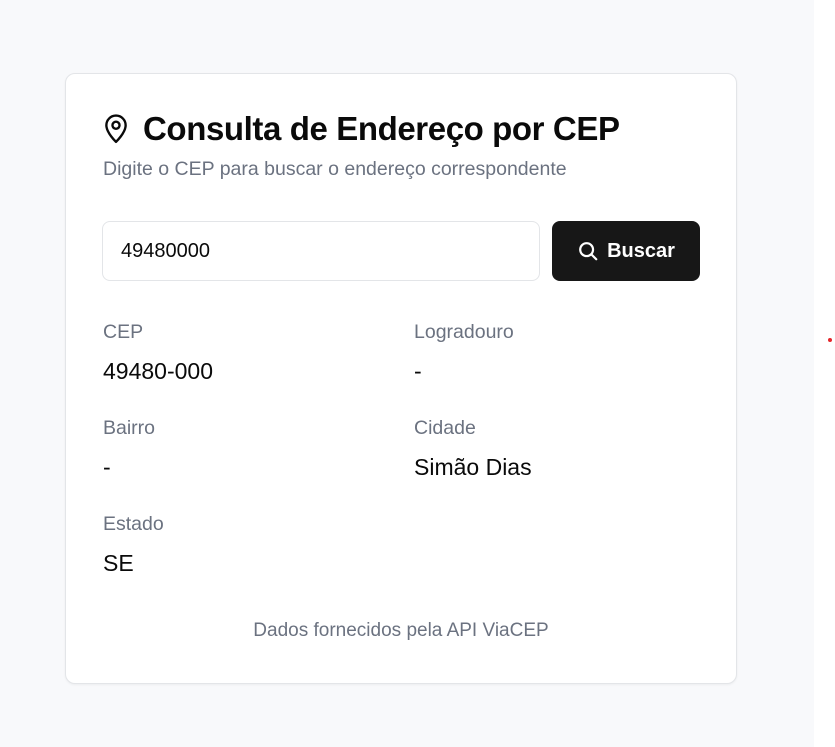 The width and height of the screenshot is (835, 747). Describe the element at coordinates (158, 371) in the screenshot. I see `field-value-cep: 49480-000` at that location.